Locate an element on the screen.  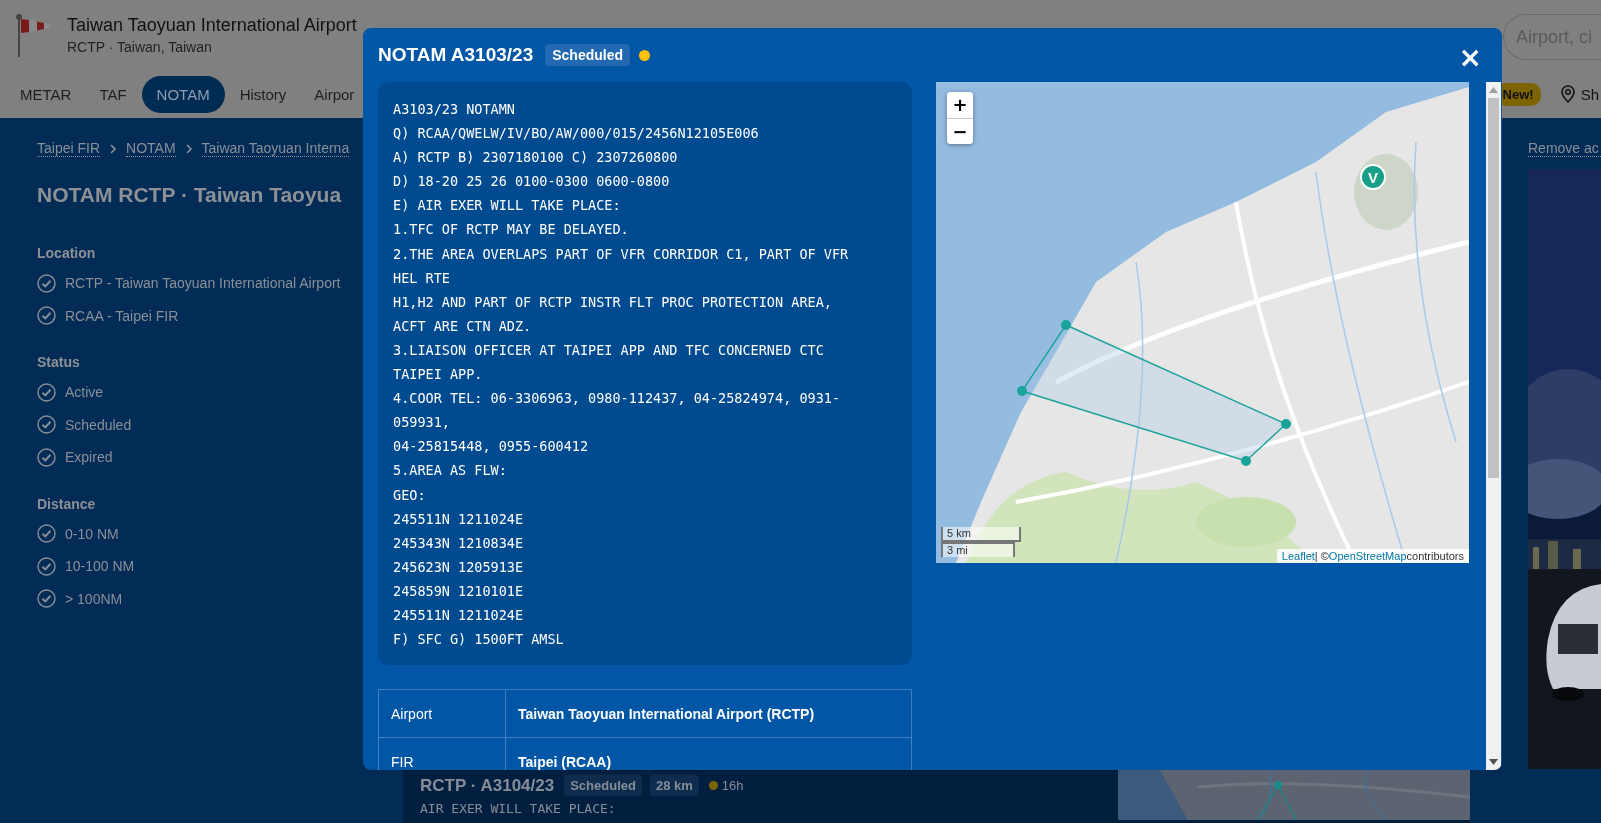
notam-line: F) SFC G) 1500FT AMSL is located at coordinates (479, 640).